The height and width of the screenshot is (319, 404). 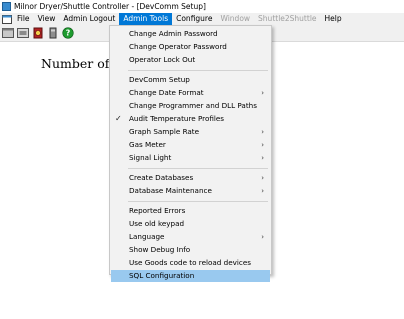 I want to click on menu-item-label: Operator Lock Out, so click(x=162, y=59).